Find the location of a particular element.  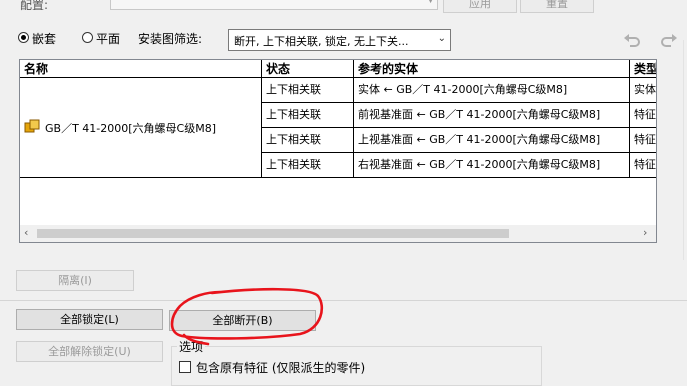

filter-label: 安装图筛选: is located at coordinates (170, 39).